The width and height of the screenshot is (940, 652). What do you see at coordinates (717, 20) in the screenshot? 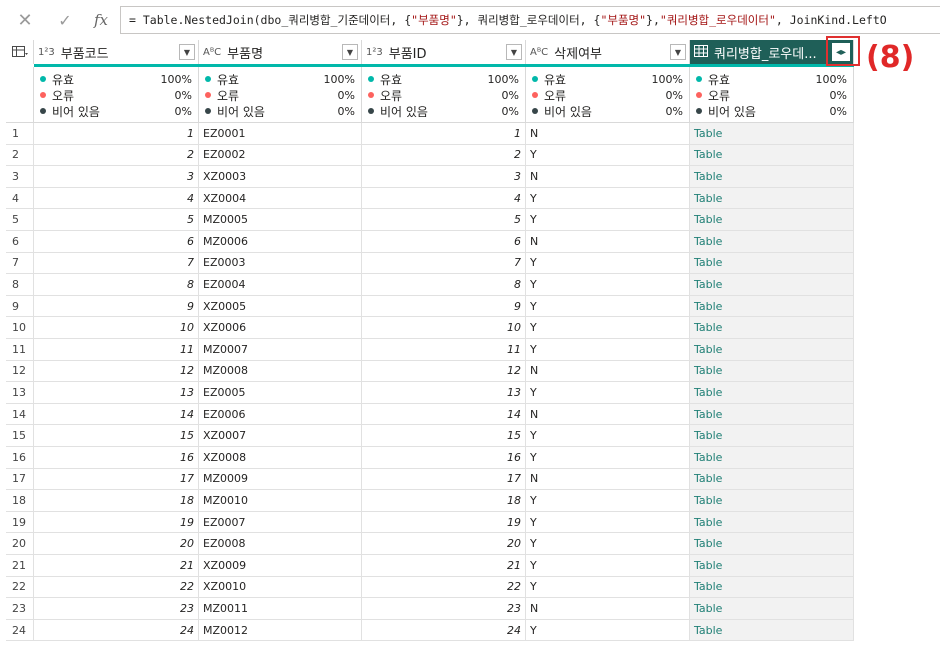
I see `formula-part: "쿼리병합_로우데이터"` at bounding box center [717, 20].